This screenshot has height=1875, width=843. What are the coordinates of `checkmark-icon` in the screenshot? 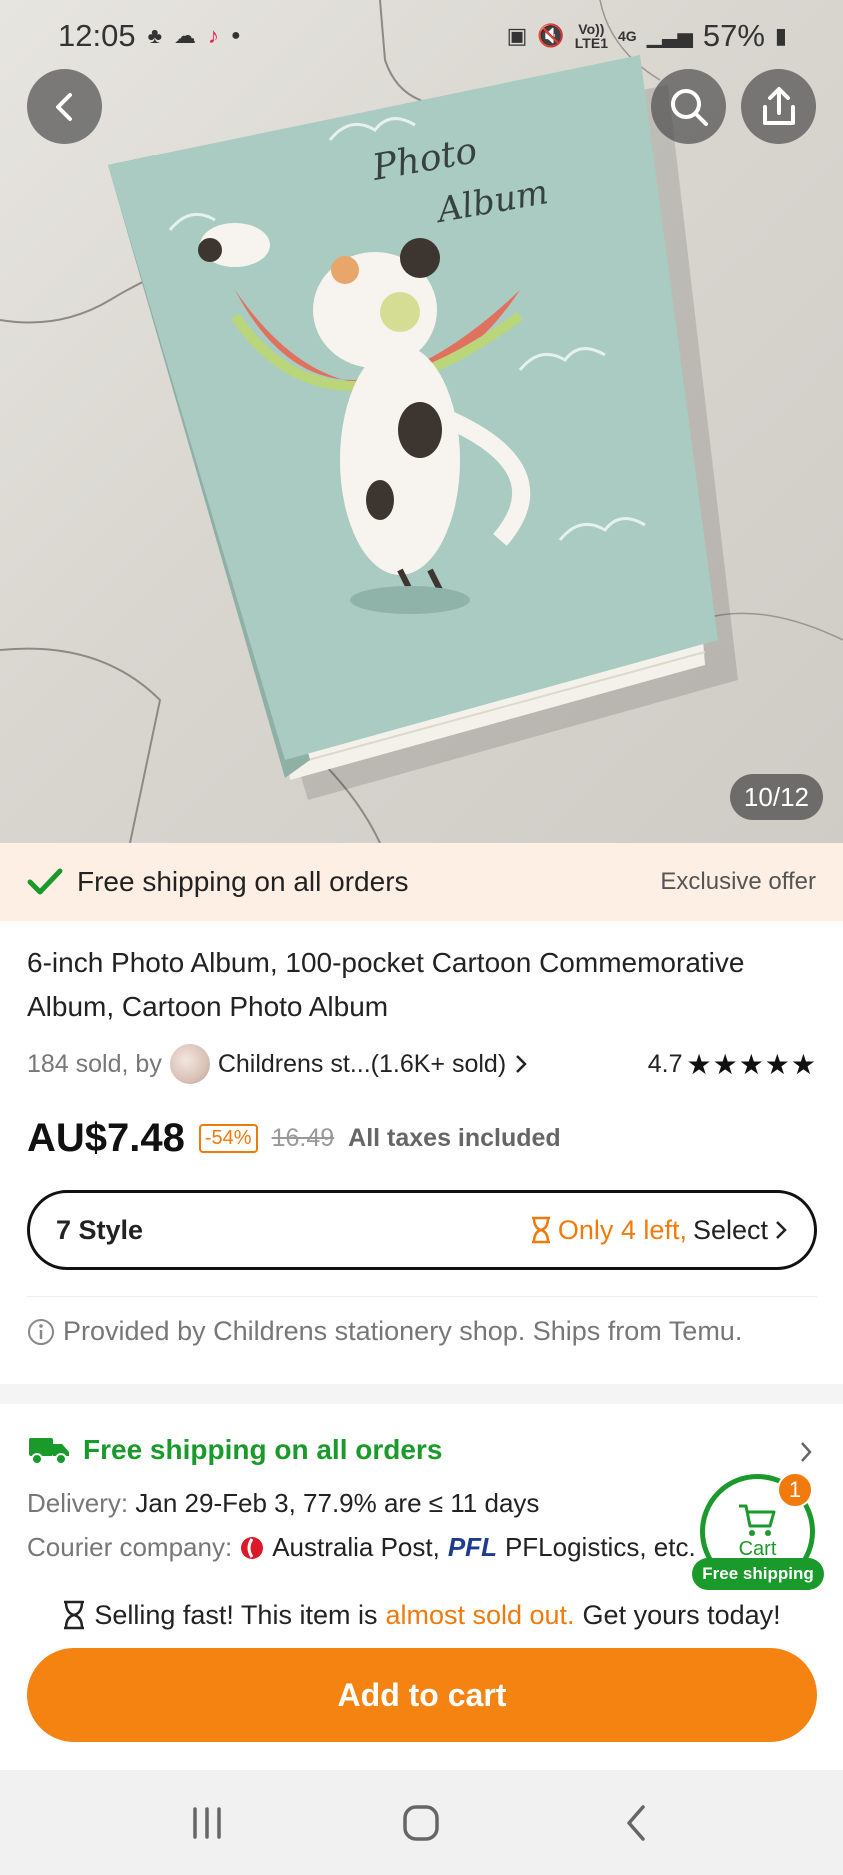 It's located at (45, 881).